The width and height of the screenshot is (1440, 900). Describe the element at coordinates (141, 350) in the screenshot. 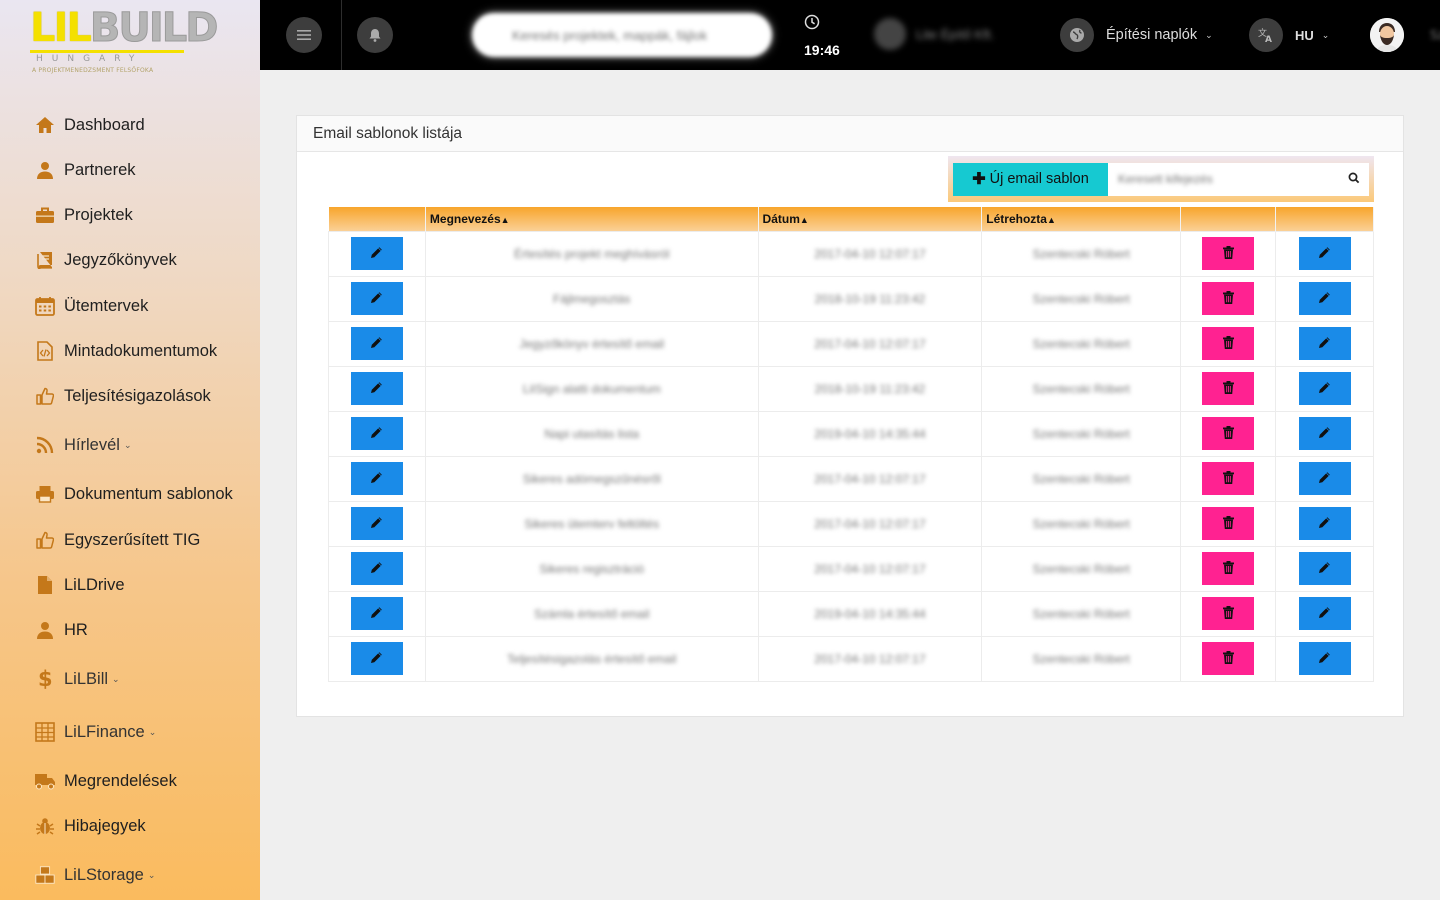

I see `sidebar-item-label: Mintadokumentumok` at that location.